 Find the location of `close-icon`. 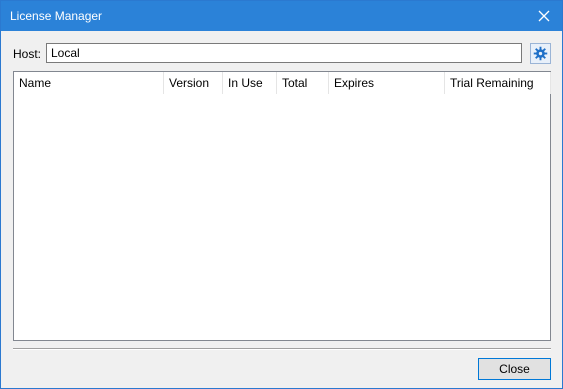

close-icon is located at coordinates (544, 16).